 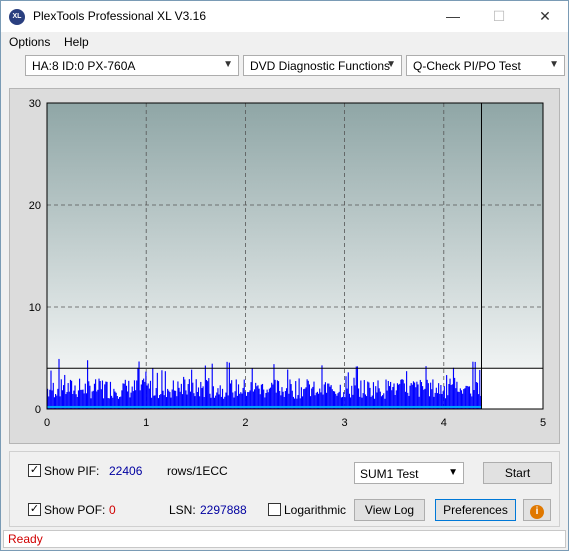 I want to click on view-log-button: View Log, so click(x=389, y=510).